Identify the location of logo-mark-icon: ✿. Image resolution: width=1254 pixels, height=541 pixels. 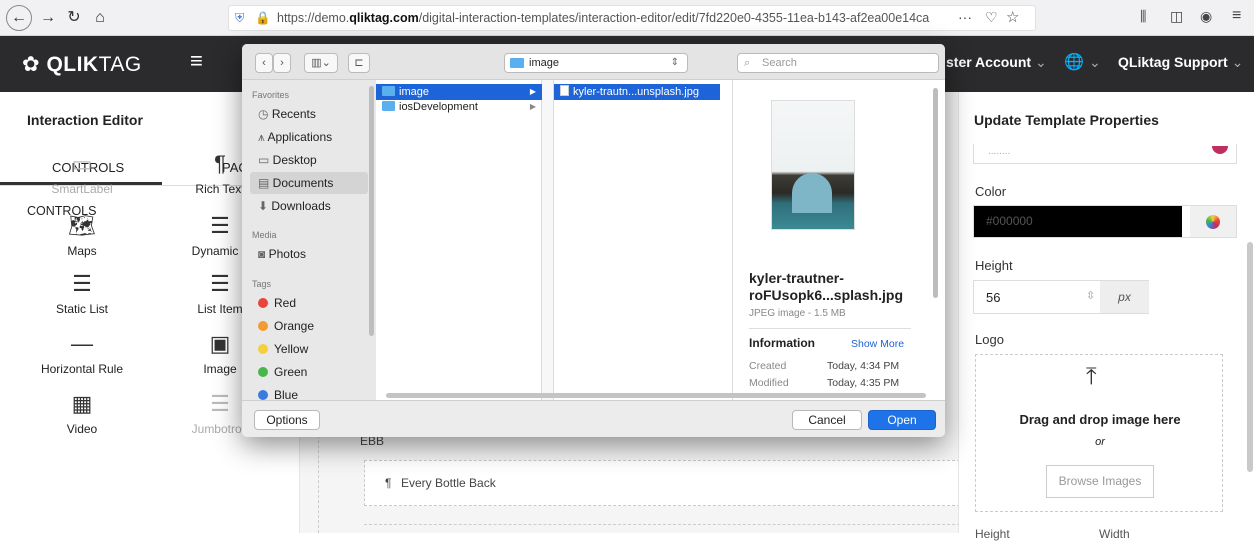
(34, 64).